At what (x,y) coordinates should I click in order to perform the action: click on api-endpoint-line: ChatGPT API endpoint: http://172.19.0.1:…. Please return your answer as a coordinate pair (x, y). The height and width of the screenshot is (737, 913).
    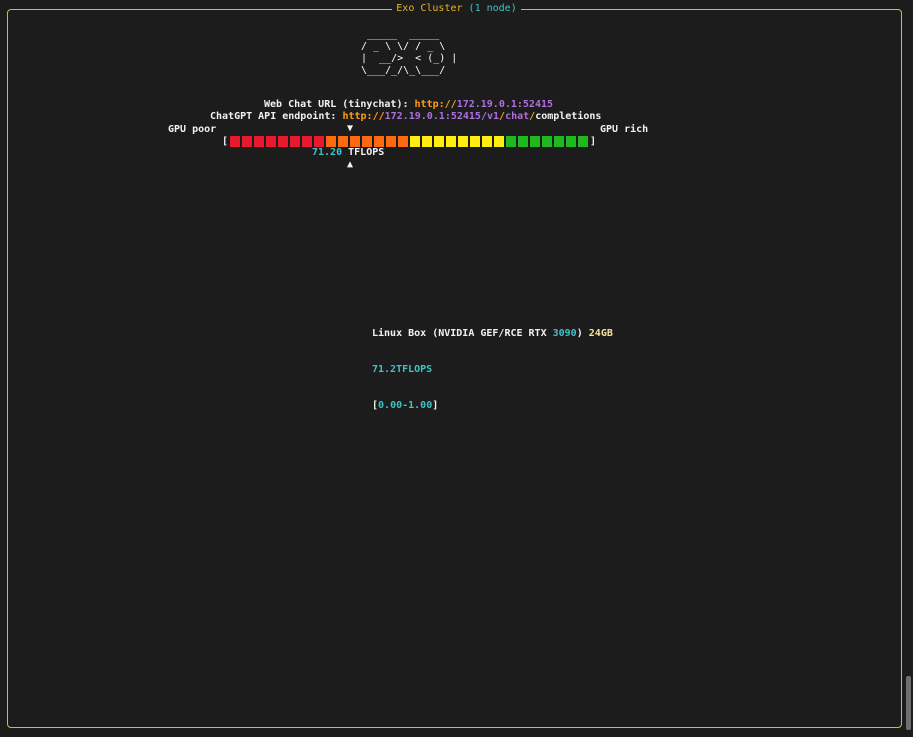
    Looking at the image, I should click on (405, 117).